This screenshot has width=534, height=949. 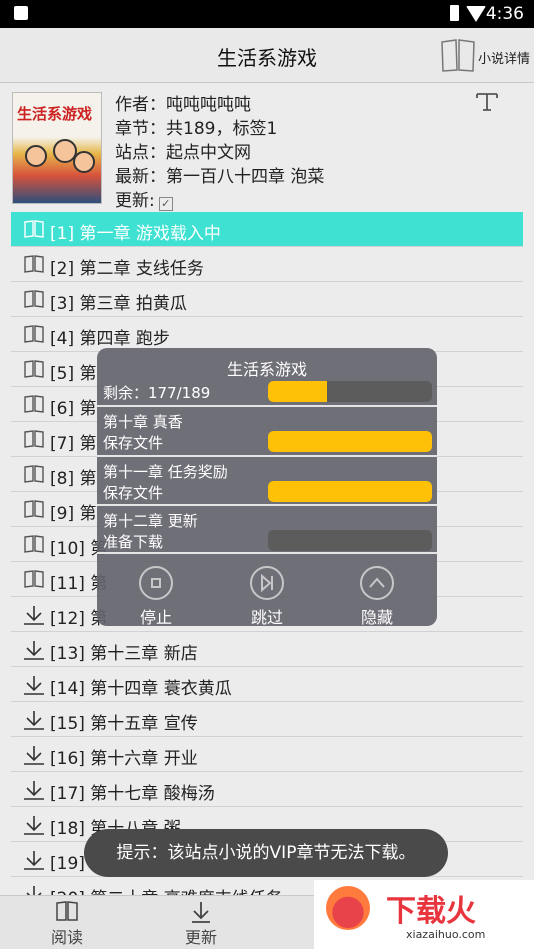 What do you see at coordinates (156, 583) in the screenshot?
I see `stop-icon` at bounding box center [156, 583].